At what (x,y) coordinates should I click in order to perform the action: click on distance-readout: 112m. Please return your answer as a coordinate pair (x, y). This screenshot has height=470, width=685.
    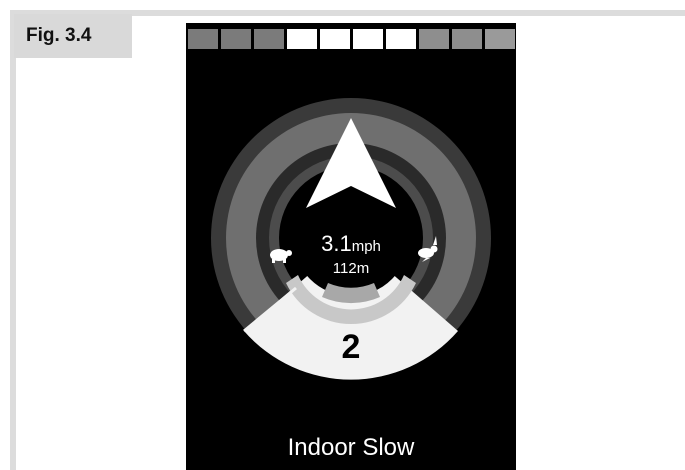
    Looking at the image, I should click on (351, 268).